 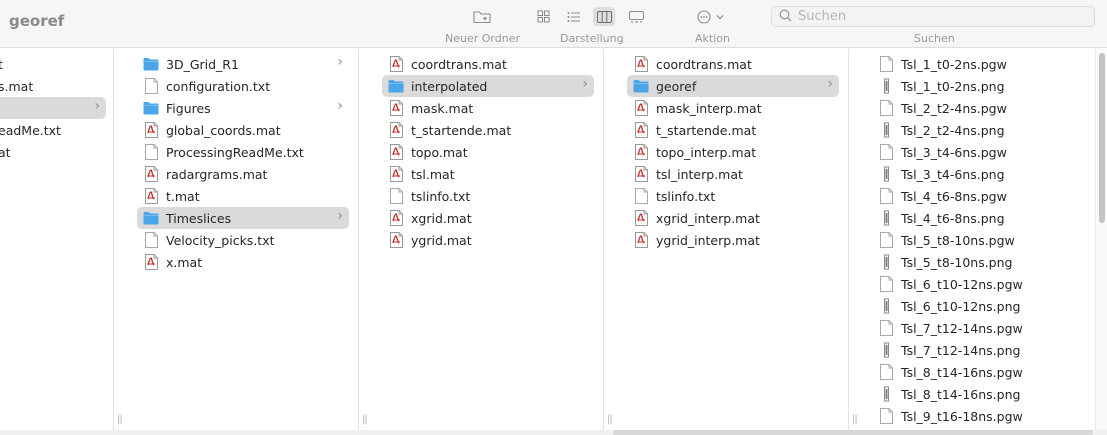 What do you see at coordinates (1102, 138) in the screenshot?
I see `scrollbar-thumb` at bounding box center [1102, 138].